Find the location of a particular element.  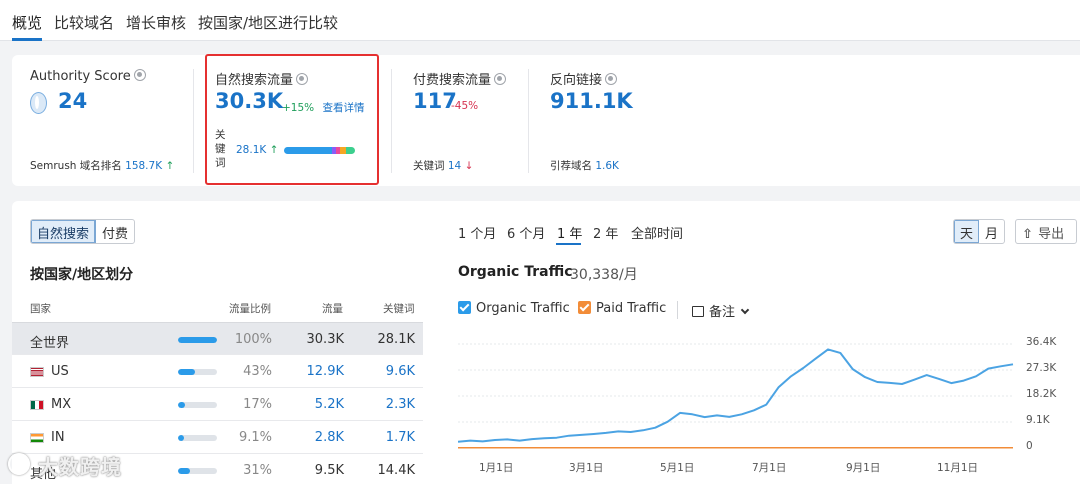

country-section-title: 按国家/地区划分 is located at coordinates (82, 275).